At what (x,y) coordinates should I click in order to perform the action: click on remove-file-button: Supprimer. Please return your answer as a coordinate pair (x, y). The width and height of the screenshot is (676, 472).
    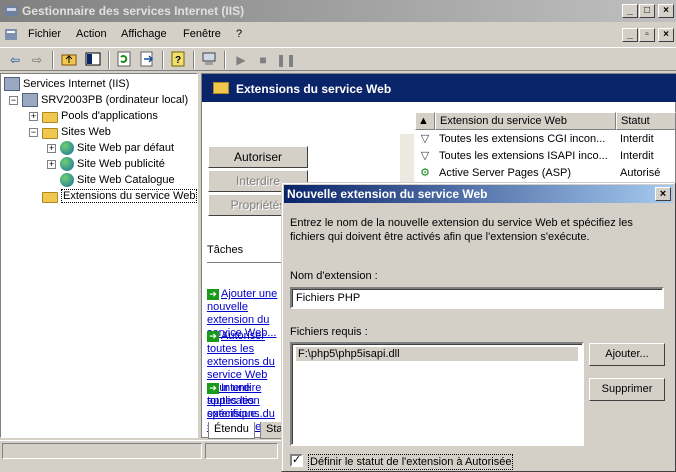
    Looking at the image, I should click on (627, 389).